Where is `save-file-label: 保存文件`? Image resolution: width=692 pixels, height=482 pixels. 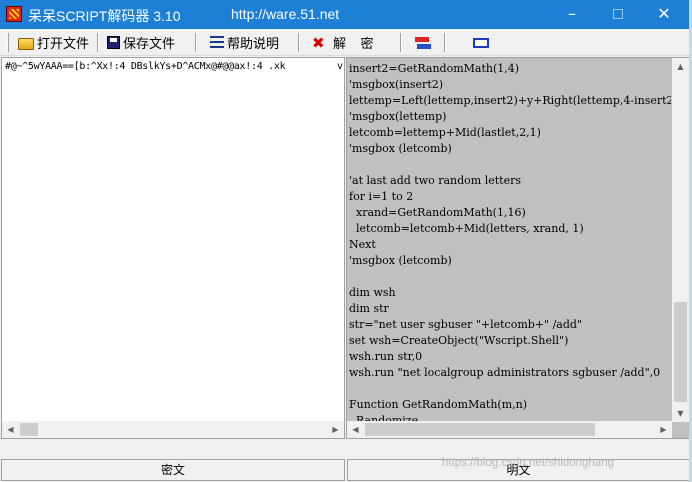
save-file-label: 保存文件 is located at coordinates (149, 43).